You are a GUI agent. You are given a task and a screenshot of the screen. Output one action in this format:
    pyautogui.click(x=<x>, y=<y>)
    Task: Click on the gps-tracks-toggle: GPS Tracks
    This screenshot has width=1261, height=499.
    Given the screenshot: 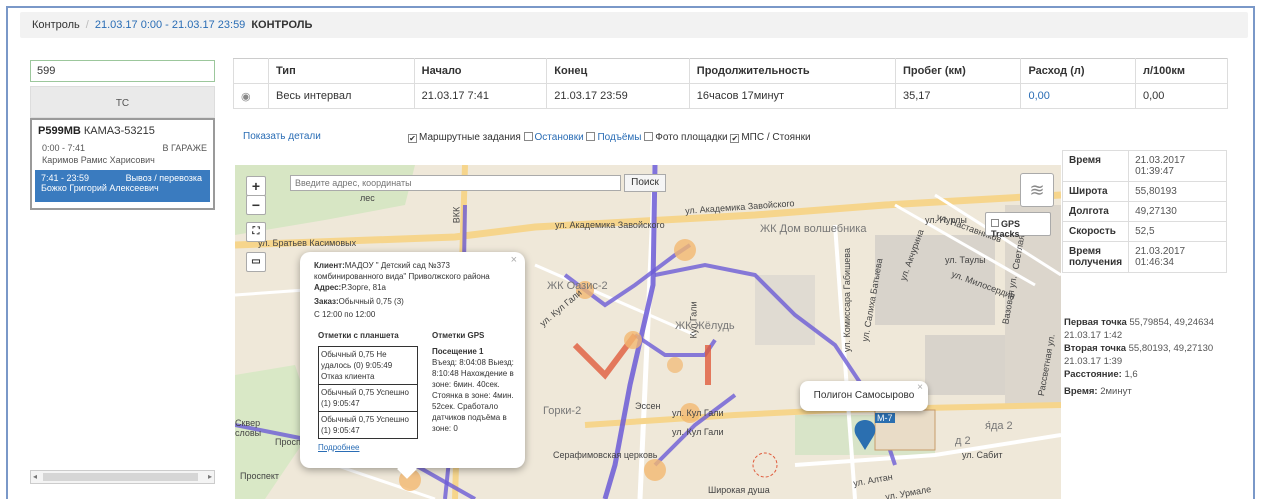 What is the action you would take?
    pyautogui.click(x=1018, y=225)
    